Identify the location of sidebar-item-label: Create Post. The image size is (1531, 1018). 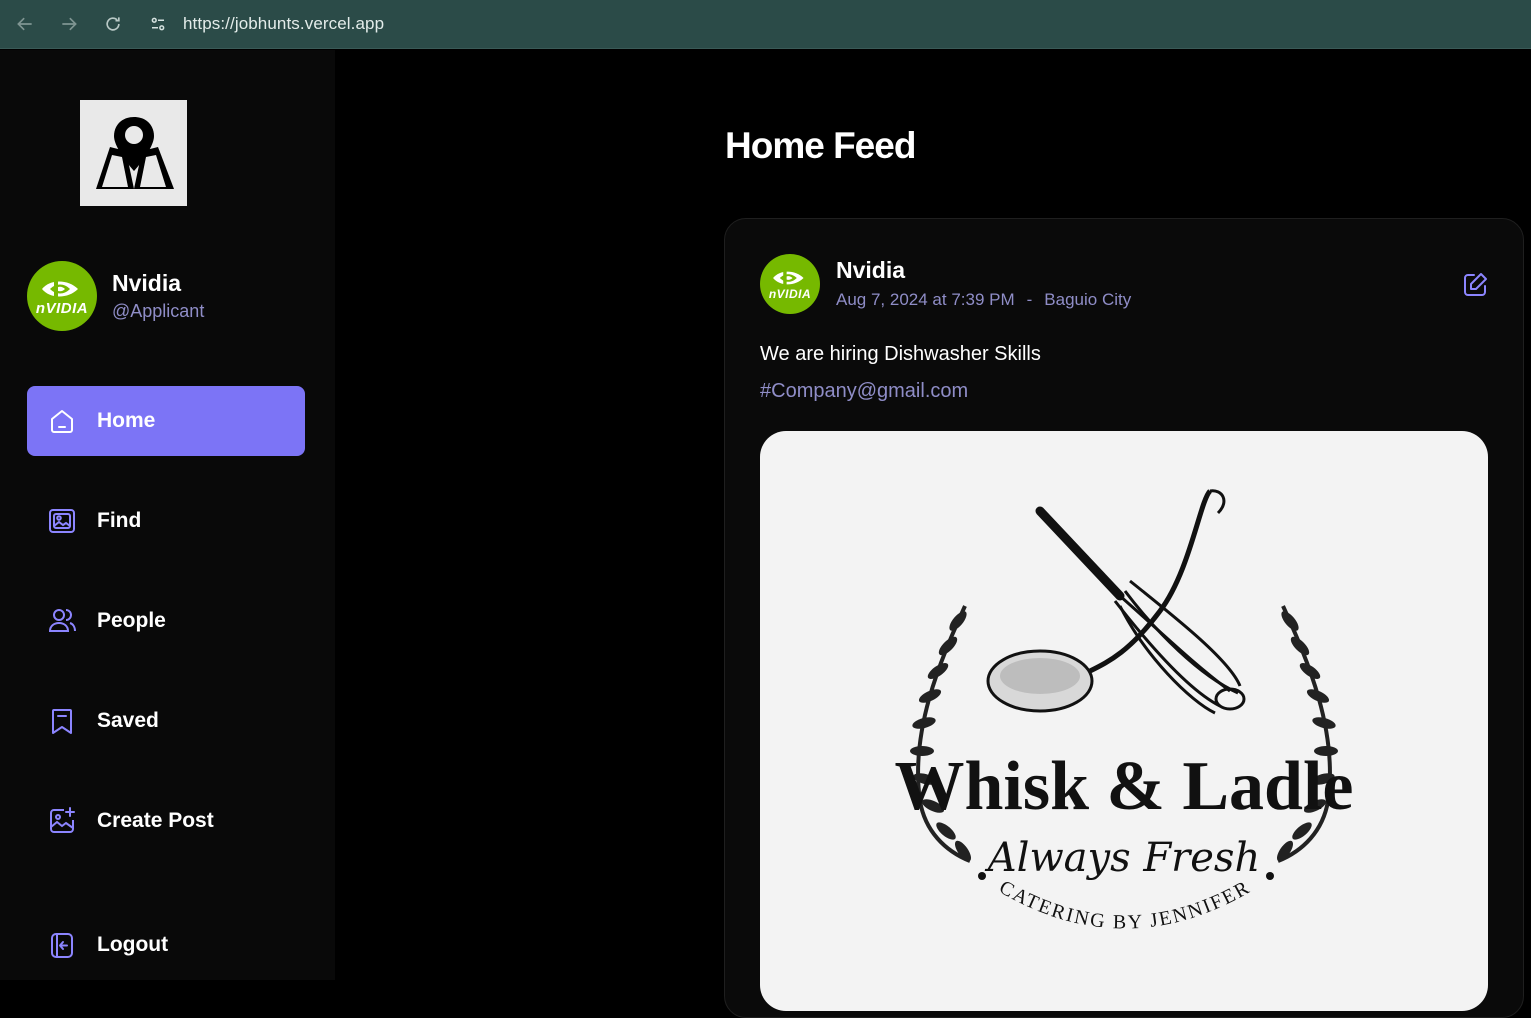
(155, 820).